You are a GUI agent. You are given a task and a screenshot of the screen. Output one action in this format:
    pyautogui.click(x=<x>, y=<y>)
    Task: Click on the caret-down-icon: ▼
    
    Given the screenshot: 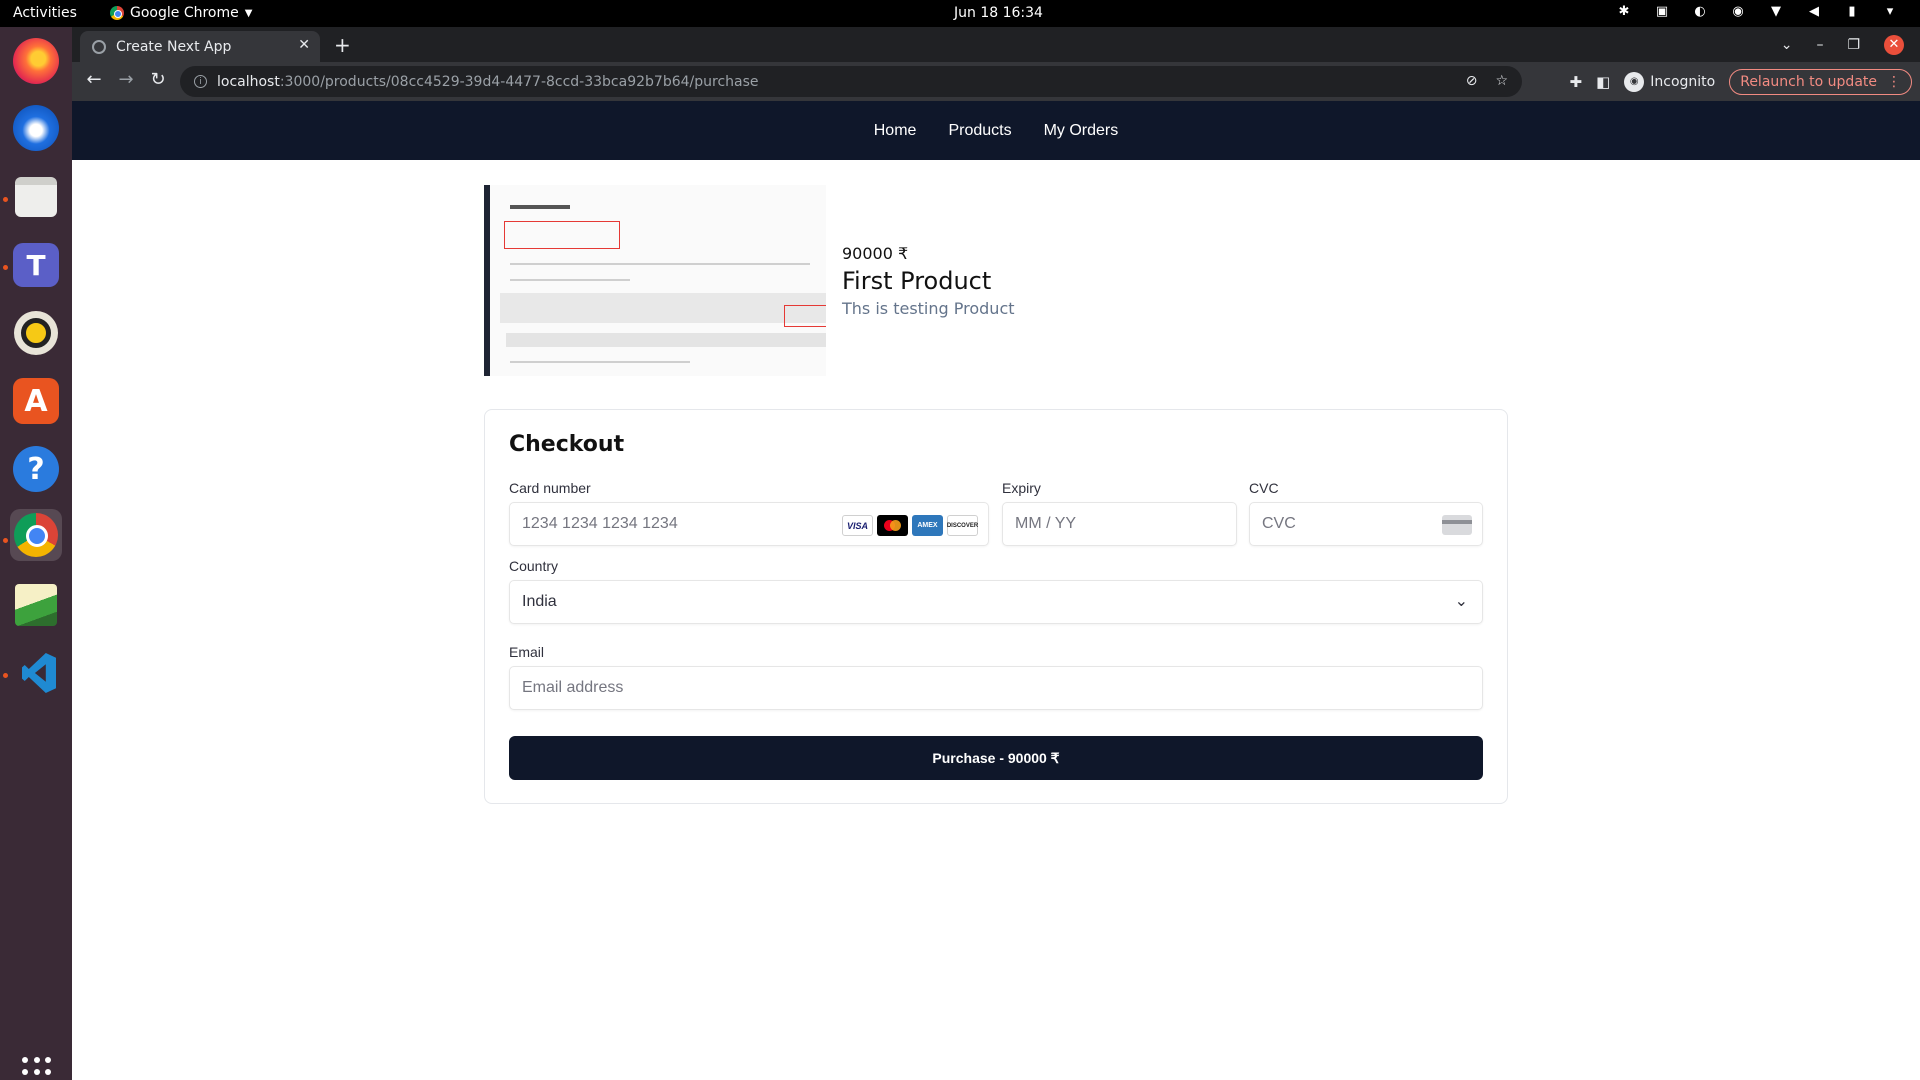 What is the action you would take?
    pyautogui.click(x=248, y=13)
    